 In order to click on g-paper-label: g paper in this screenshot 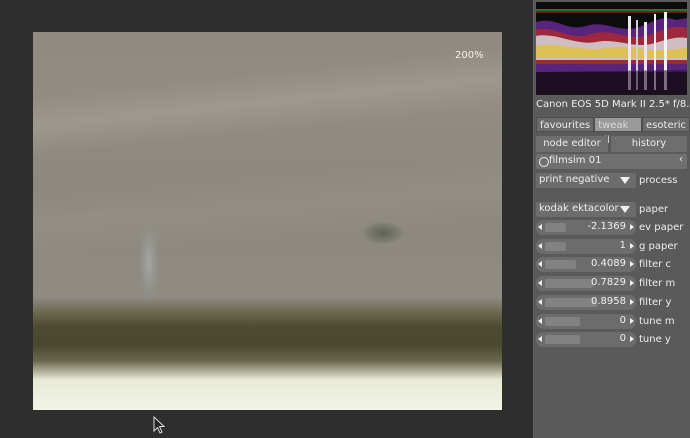, I will do `click(658, 246)`.